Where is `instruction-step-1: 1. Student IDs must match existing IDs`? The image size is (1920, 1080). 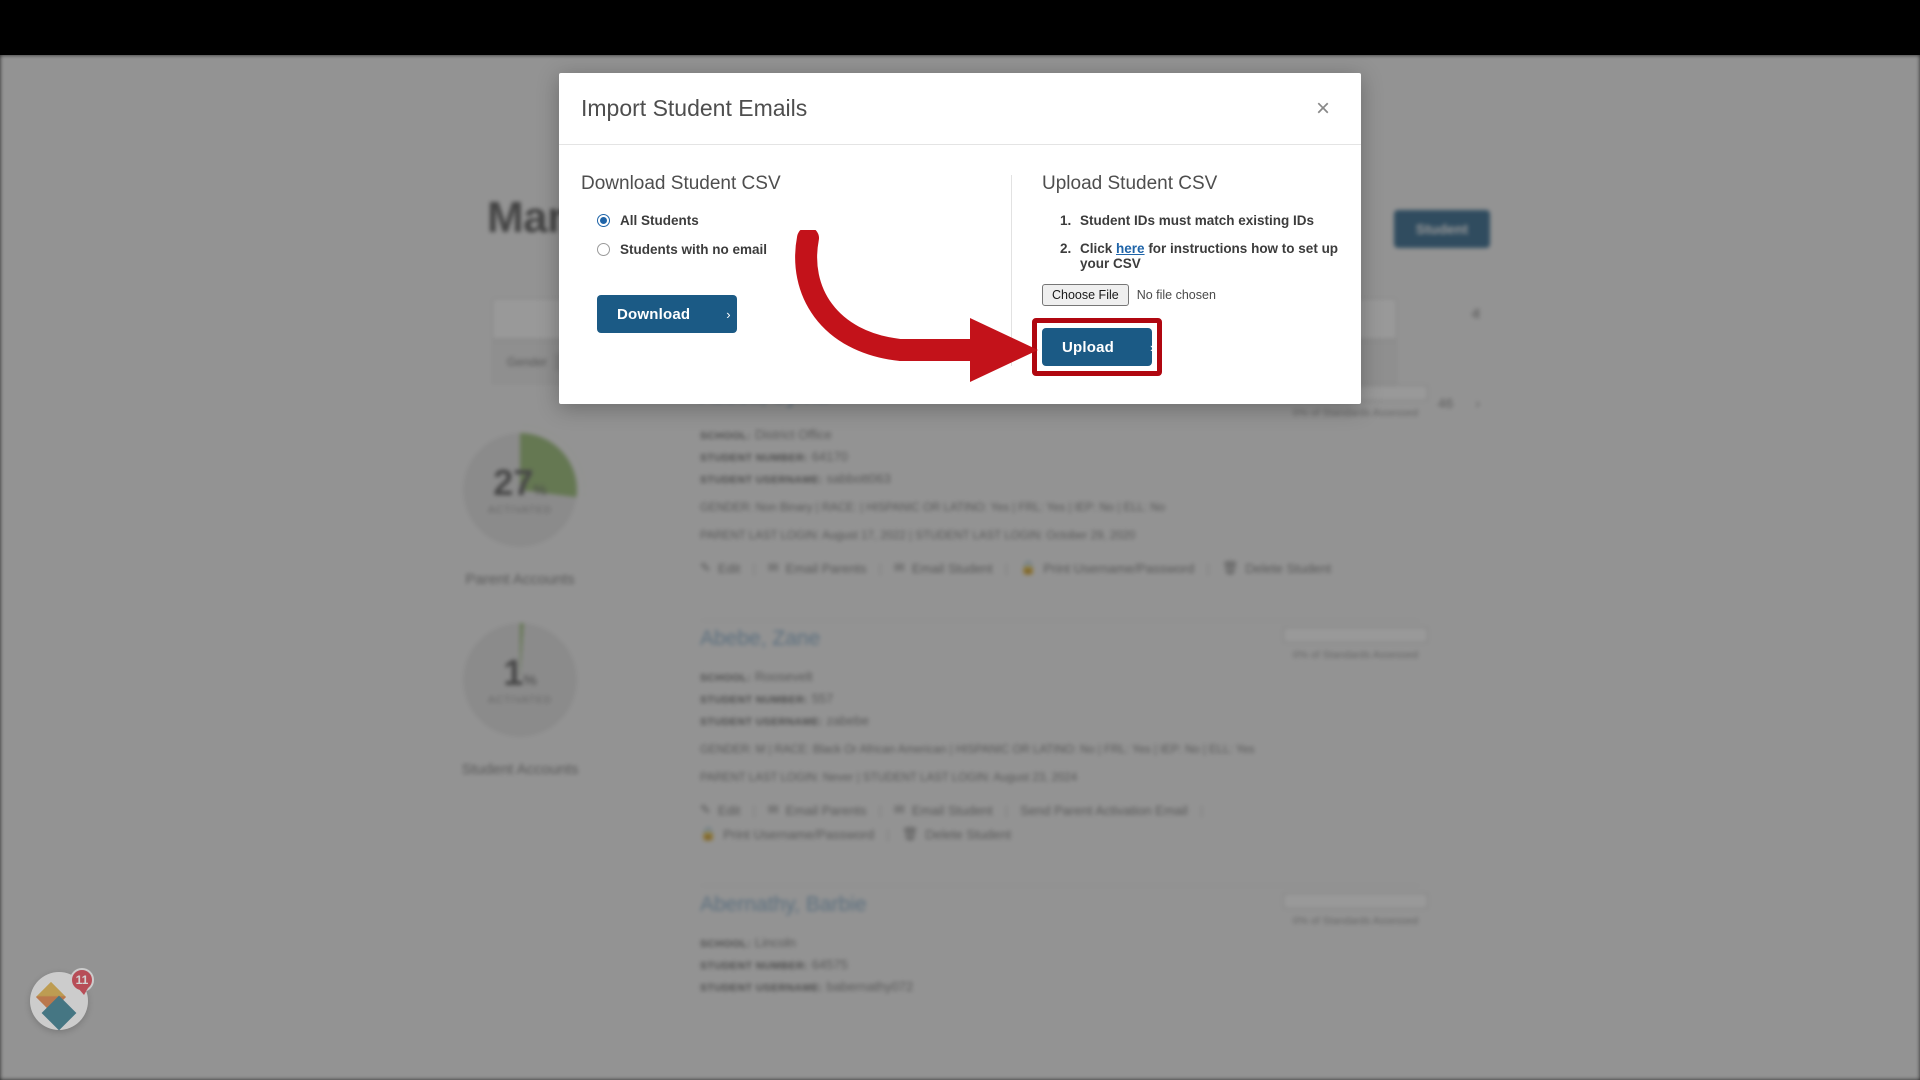
instruction-step-1: 1. Student IDs must match existing IDs is located at coordinates (1199, 220).